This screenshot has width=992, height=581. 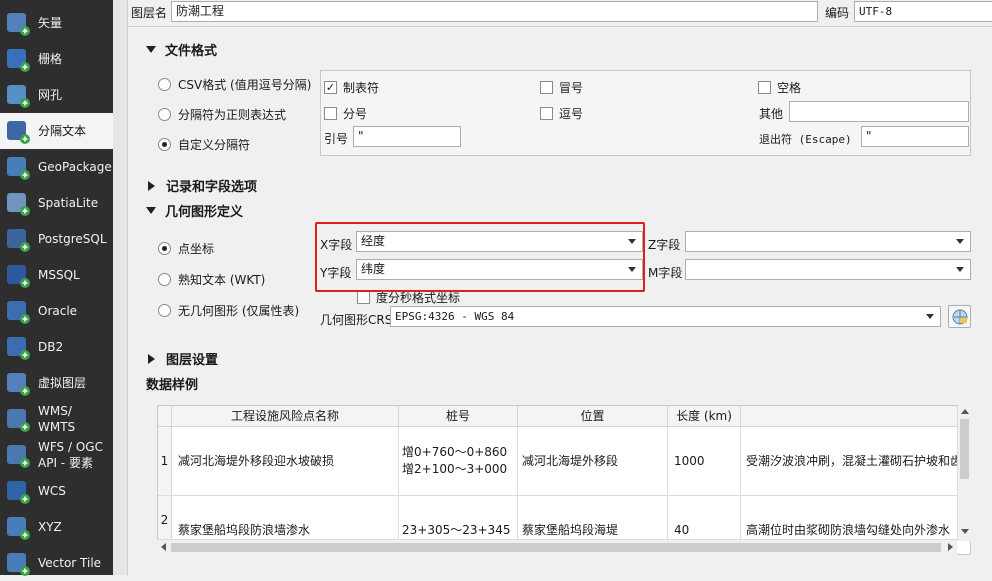 I want to click on sidebar-item: 虚拟图层, so click(x=56, y=383).